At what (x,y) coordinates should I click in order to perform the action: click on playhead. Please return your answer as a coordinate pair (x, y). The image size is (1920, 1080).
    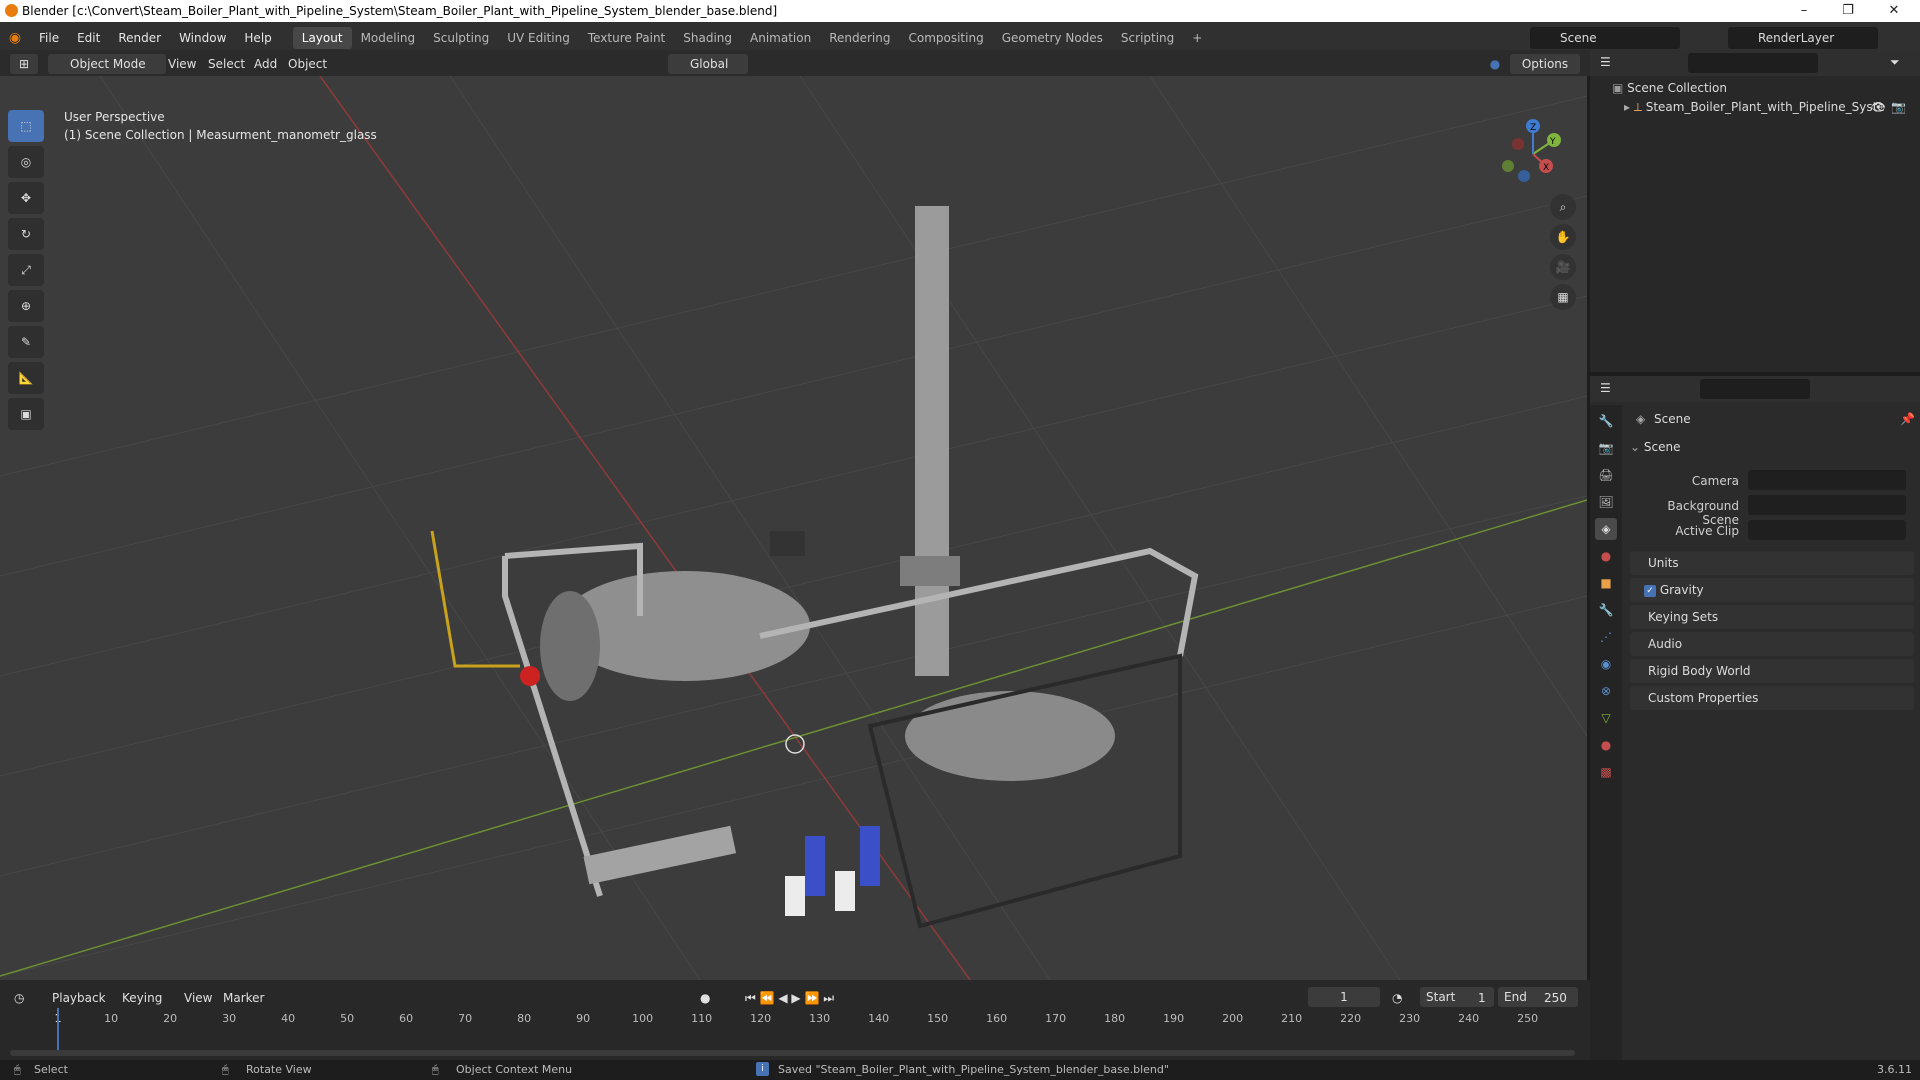
    Looking at the image, I should click on (58, 1031).